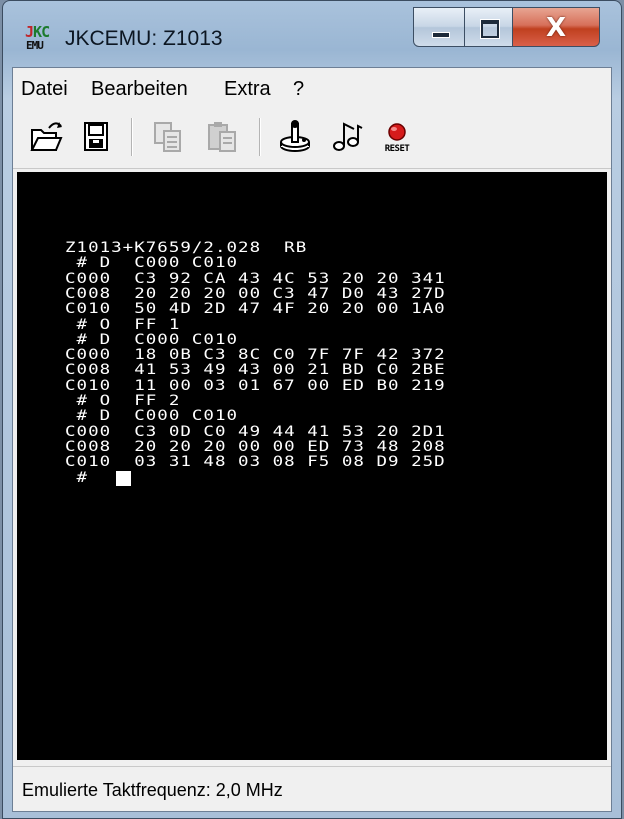 Image resolution: width=624 pixels, height=819 pixels. I want to click on menu-bar: Datei Bearbeiten Extra ?, so click(312, 87).